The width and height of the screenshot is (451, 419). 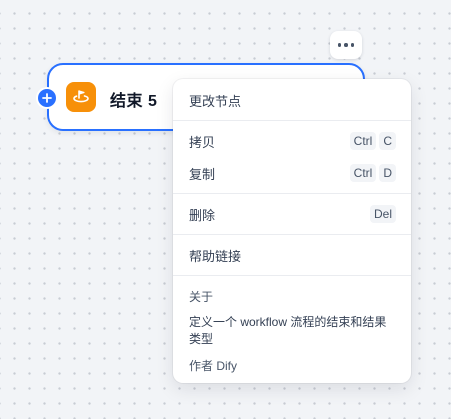 What do you see at coordinates (201, 297) in the screenshot?
I see `about-title: 关于` at bounding box center [201, 297].